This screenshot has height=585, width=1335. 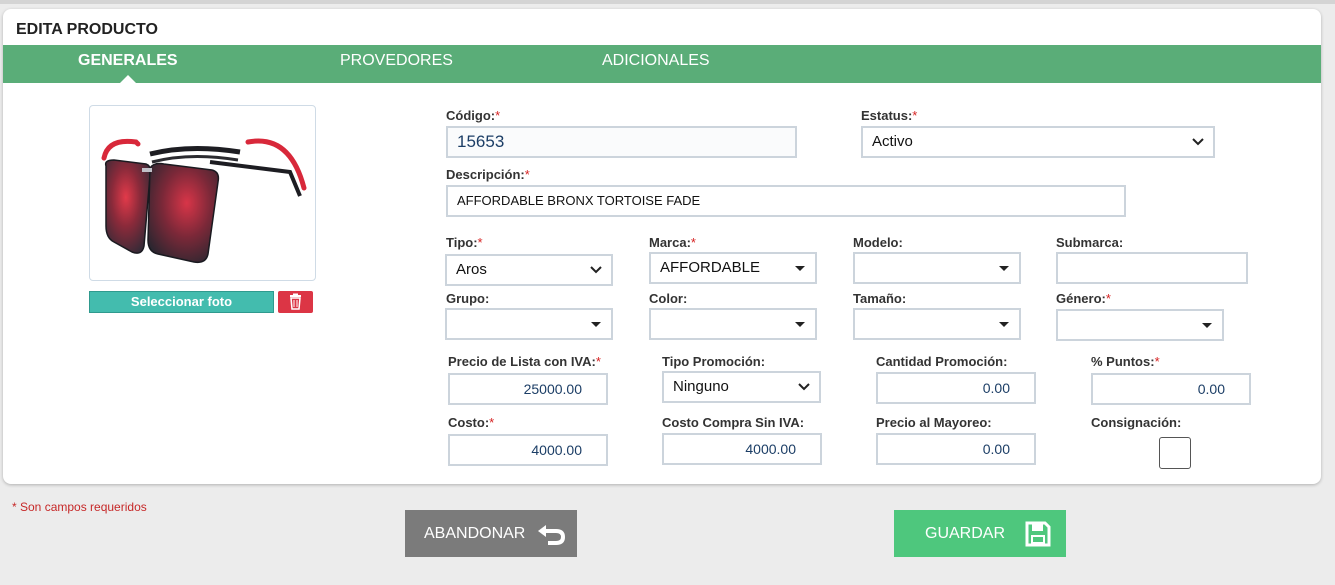 I want to click on precio-lista-input: 25000.00, so click(x=528, y=389).